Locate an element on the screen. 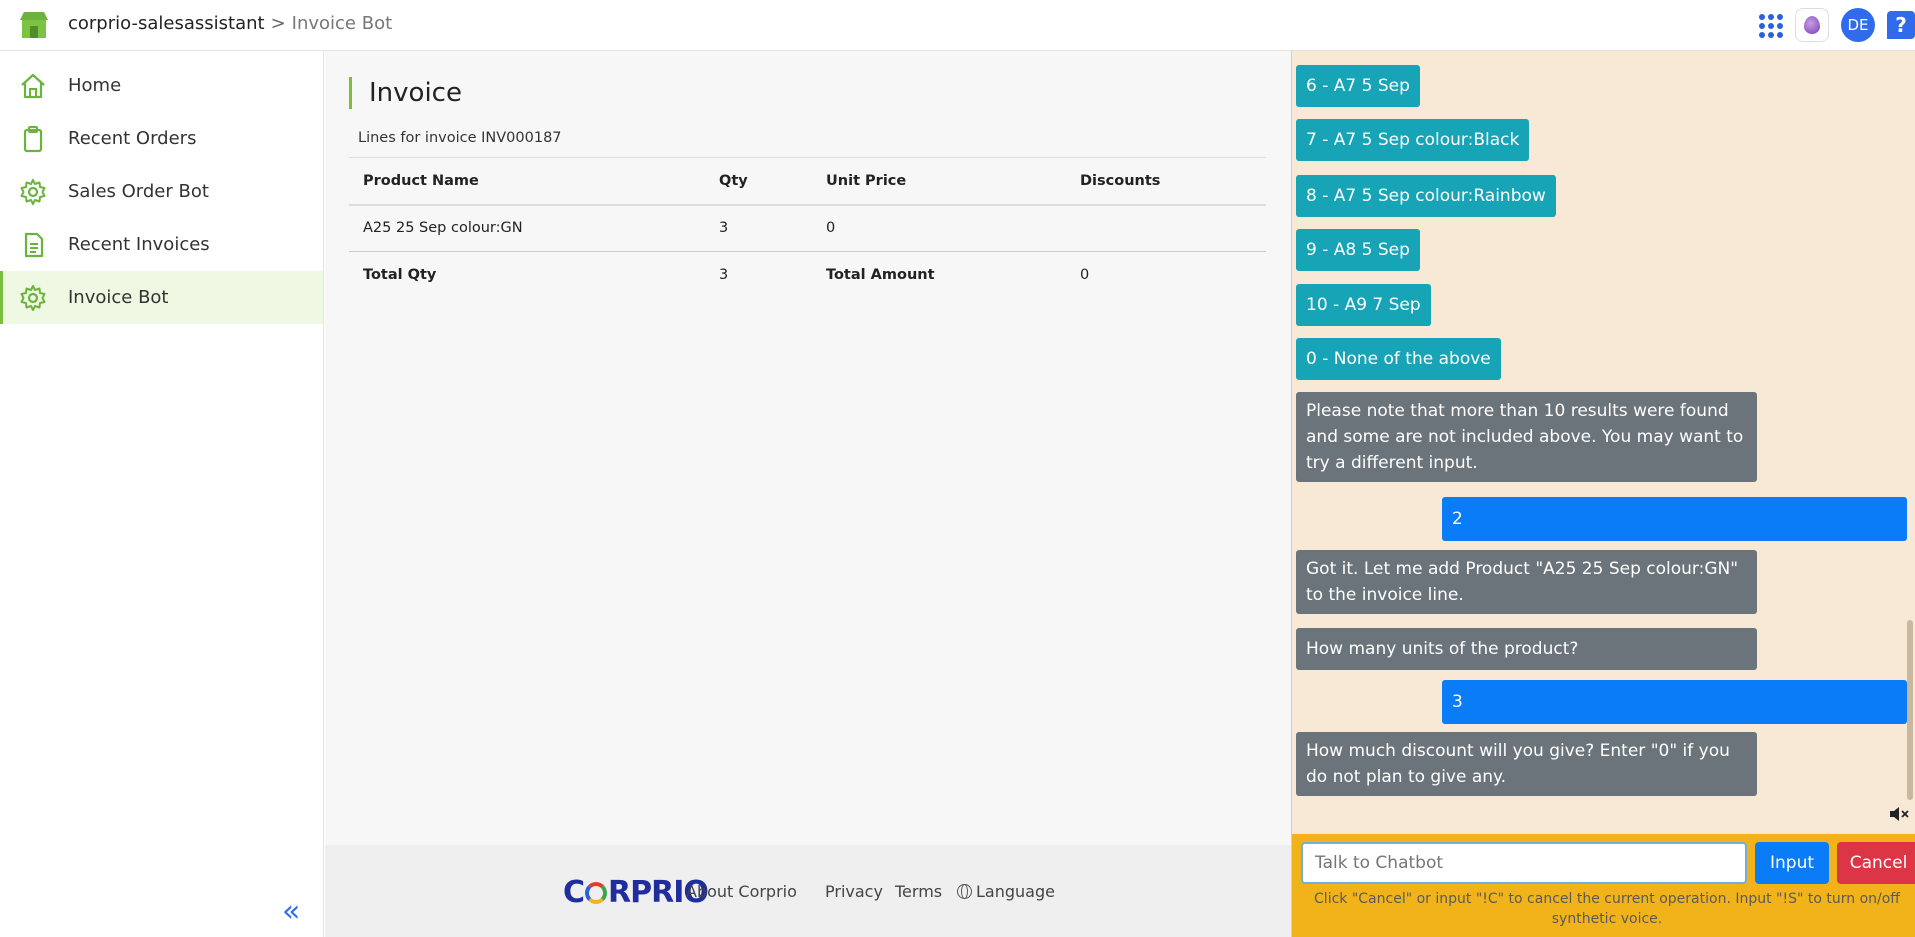 This screenshot has height=937, width=1915. breadcrumb: corprio-salesassistant > Invoice Bot is located at coordinates (230, 23).